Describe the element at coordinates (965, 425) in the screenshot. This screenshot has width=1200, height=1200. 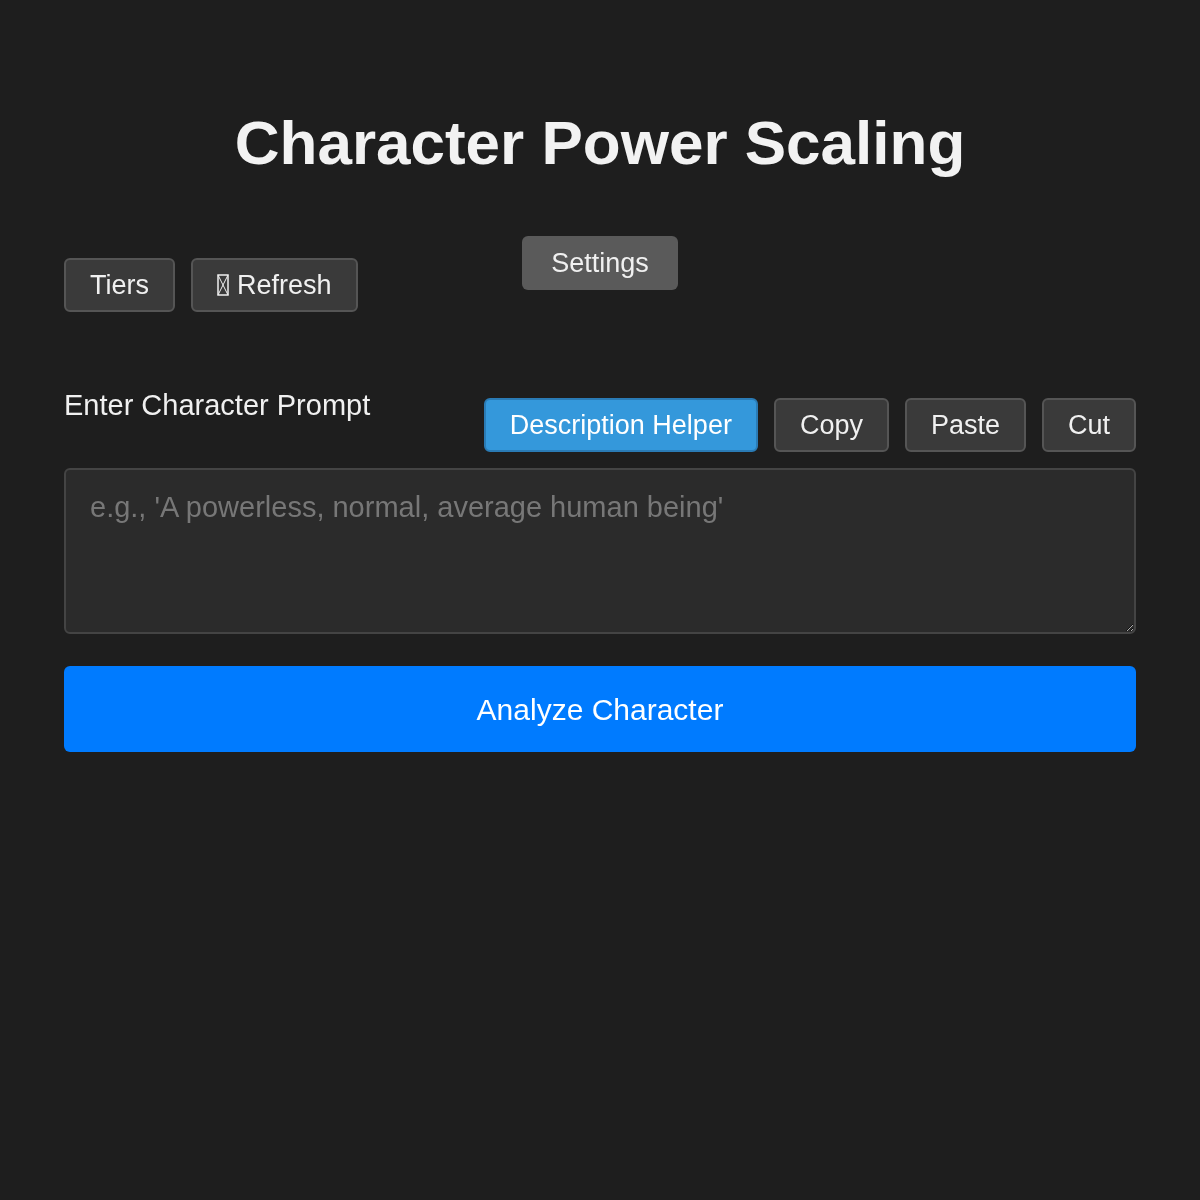
I see `tool-button: Paste` at that location.